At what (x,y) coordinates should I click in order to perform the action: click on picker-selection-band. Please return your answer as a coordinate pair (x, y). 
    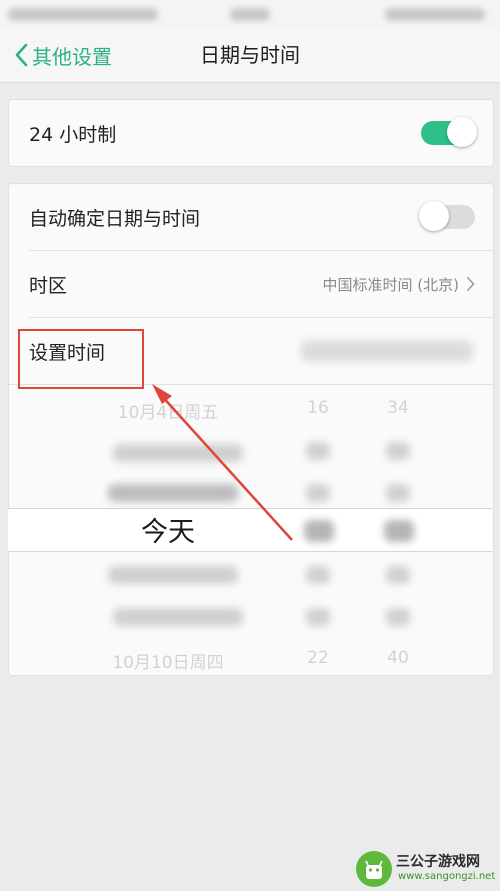
    Looking at the image, I should click on (250, 530).